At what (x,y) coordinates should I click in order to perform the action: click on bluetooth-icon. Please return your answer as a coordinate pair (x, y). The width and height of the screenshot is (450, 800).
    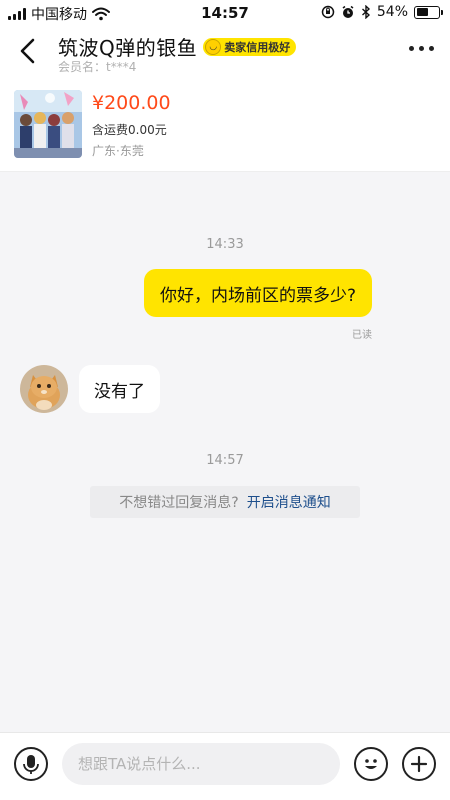
    Looking at the image, I should click on (365, 12).